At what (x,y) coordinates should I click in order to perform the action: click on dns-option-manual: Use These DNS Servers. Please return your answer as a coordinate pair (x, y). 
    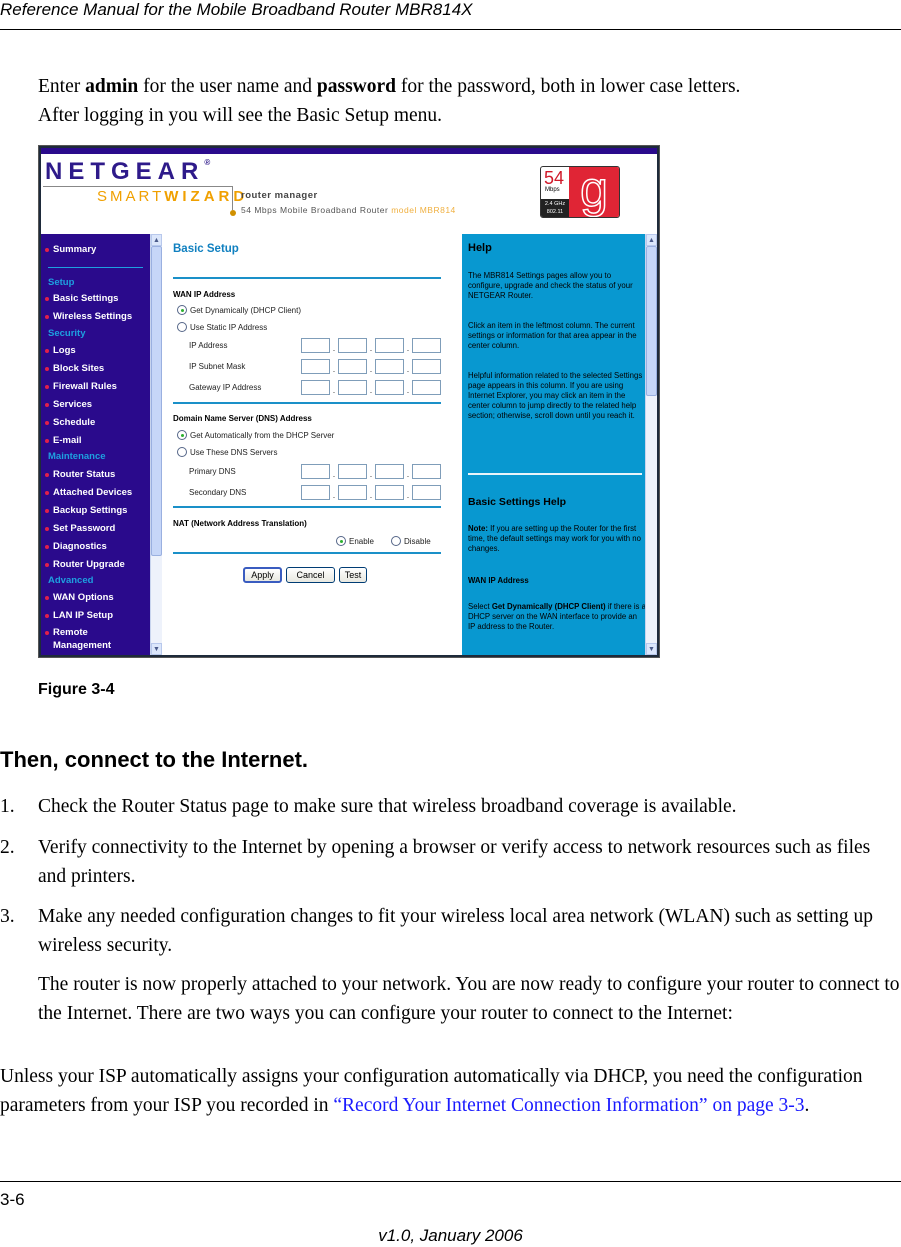
    Looking at the image, I should click on (227, 452).